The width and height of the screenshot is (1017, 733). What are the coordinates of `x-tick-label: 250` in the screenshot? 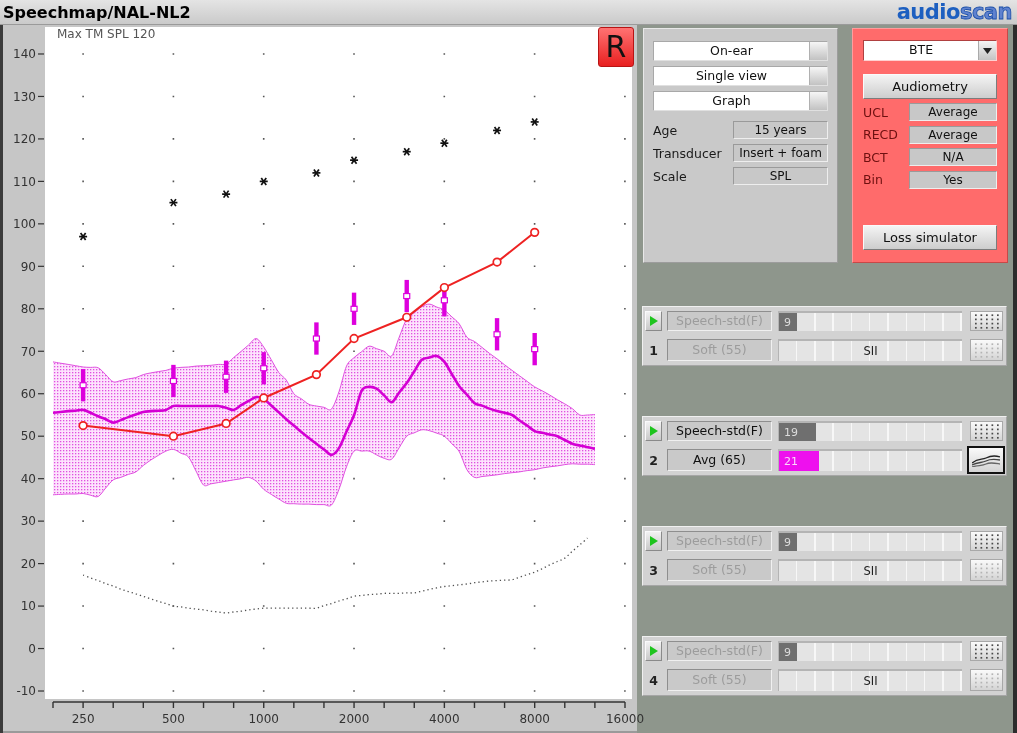 It's located at (83, 719).